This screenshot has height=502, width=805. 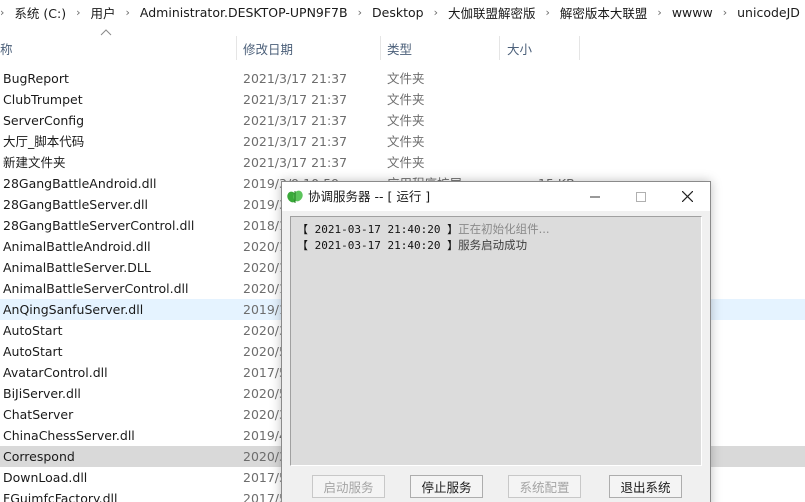 What do you see at coordinates (348, 486) in the screenshot?
I see `start-service-button: 启动服务` at bounding box center [348, 486].